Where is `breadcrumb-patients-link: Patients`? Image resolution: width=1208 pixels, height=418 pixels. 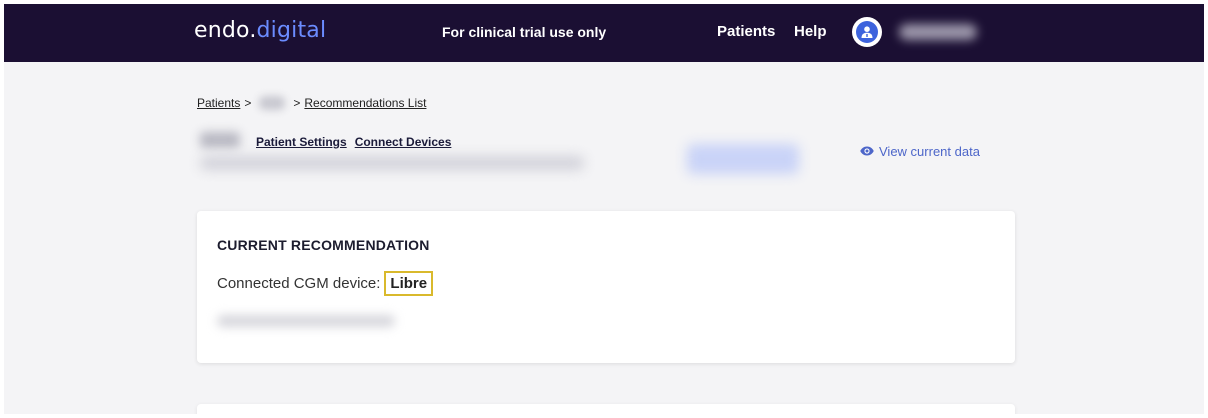
breadcrumb-patients-link: Patients is located at coordinates (218, 103).